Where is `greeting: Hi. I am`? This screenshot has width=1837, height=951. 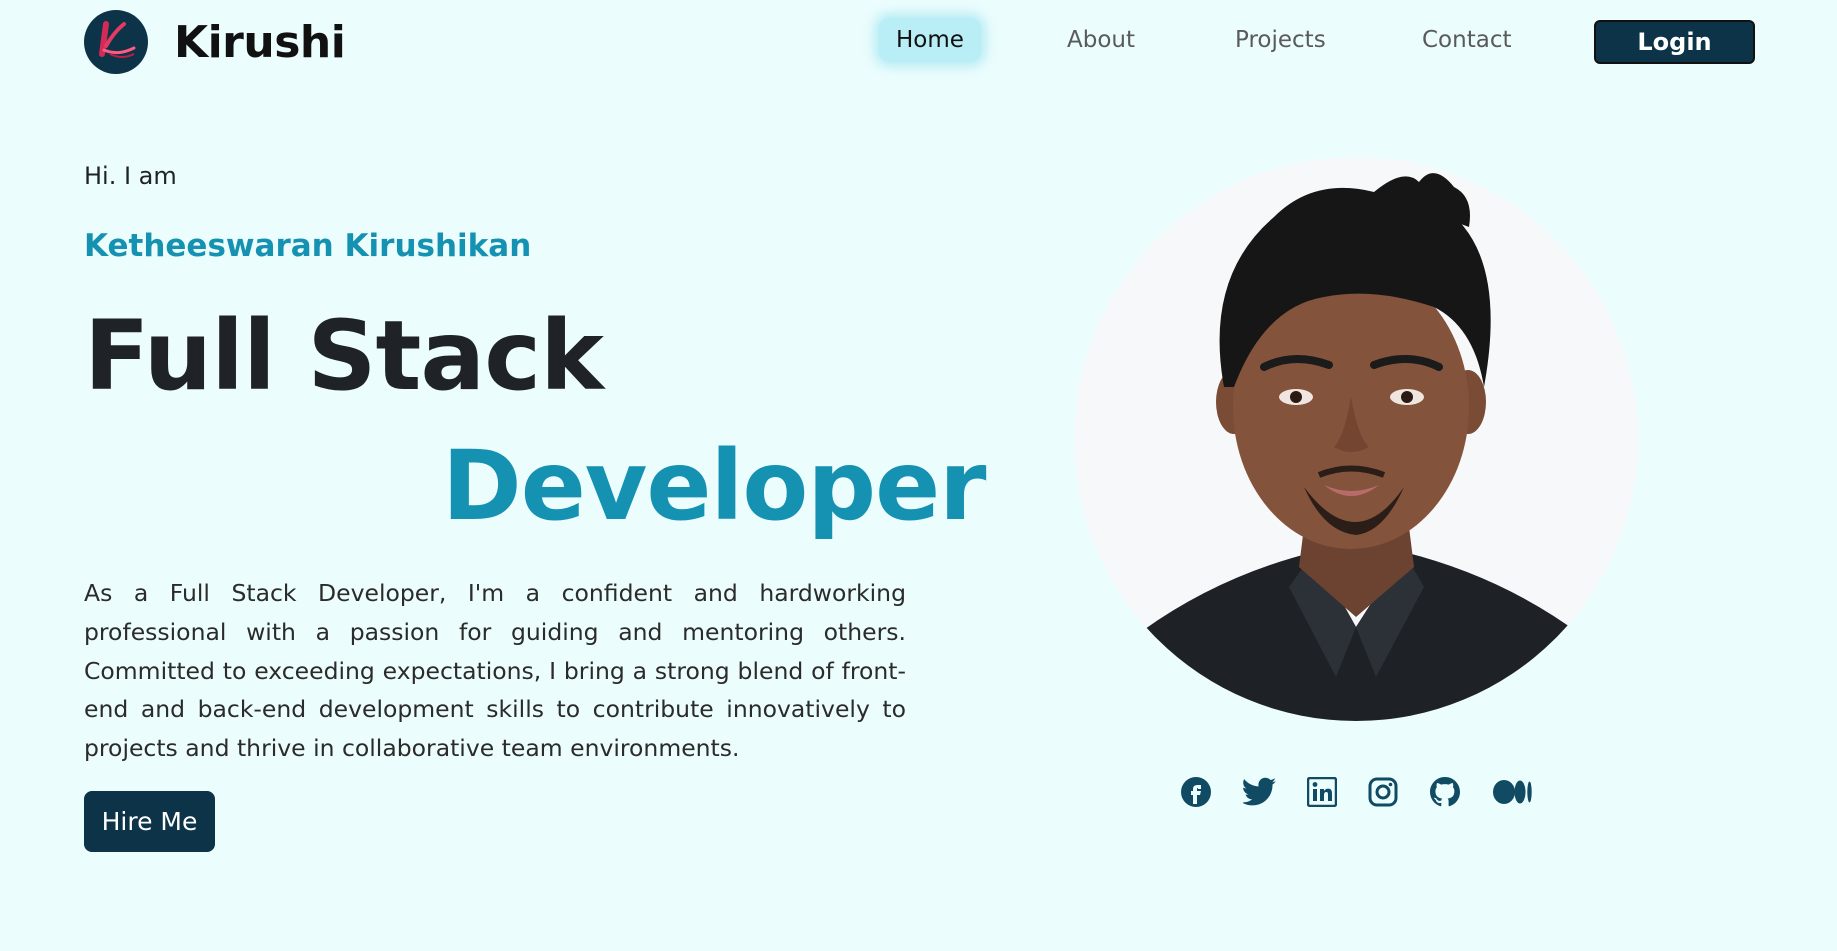 greeting: Hi. I am is located at coordinates (130, 176).